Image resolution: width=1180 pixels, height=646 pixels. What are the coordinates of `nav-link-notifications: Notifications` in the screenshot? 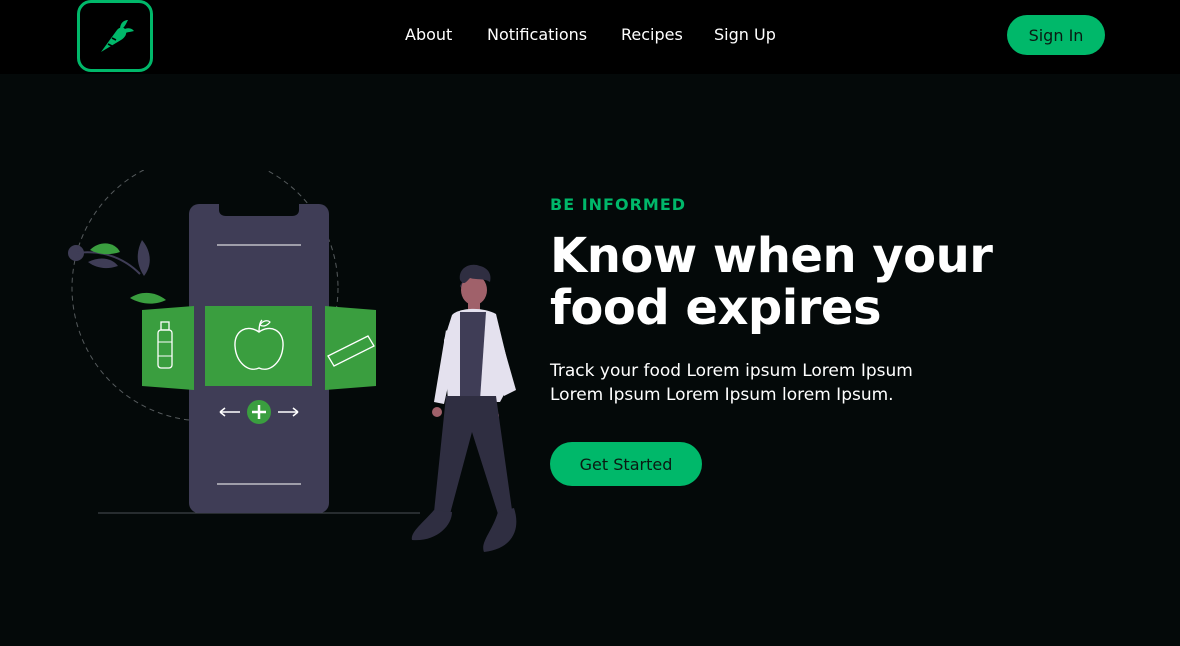 It's located at (537, 35).